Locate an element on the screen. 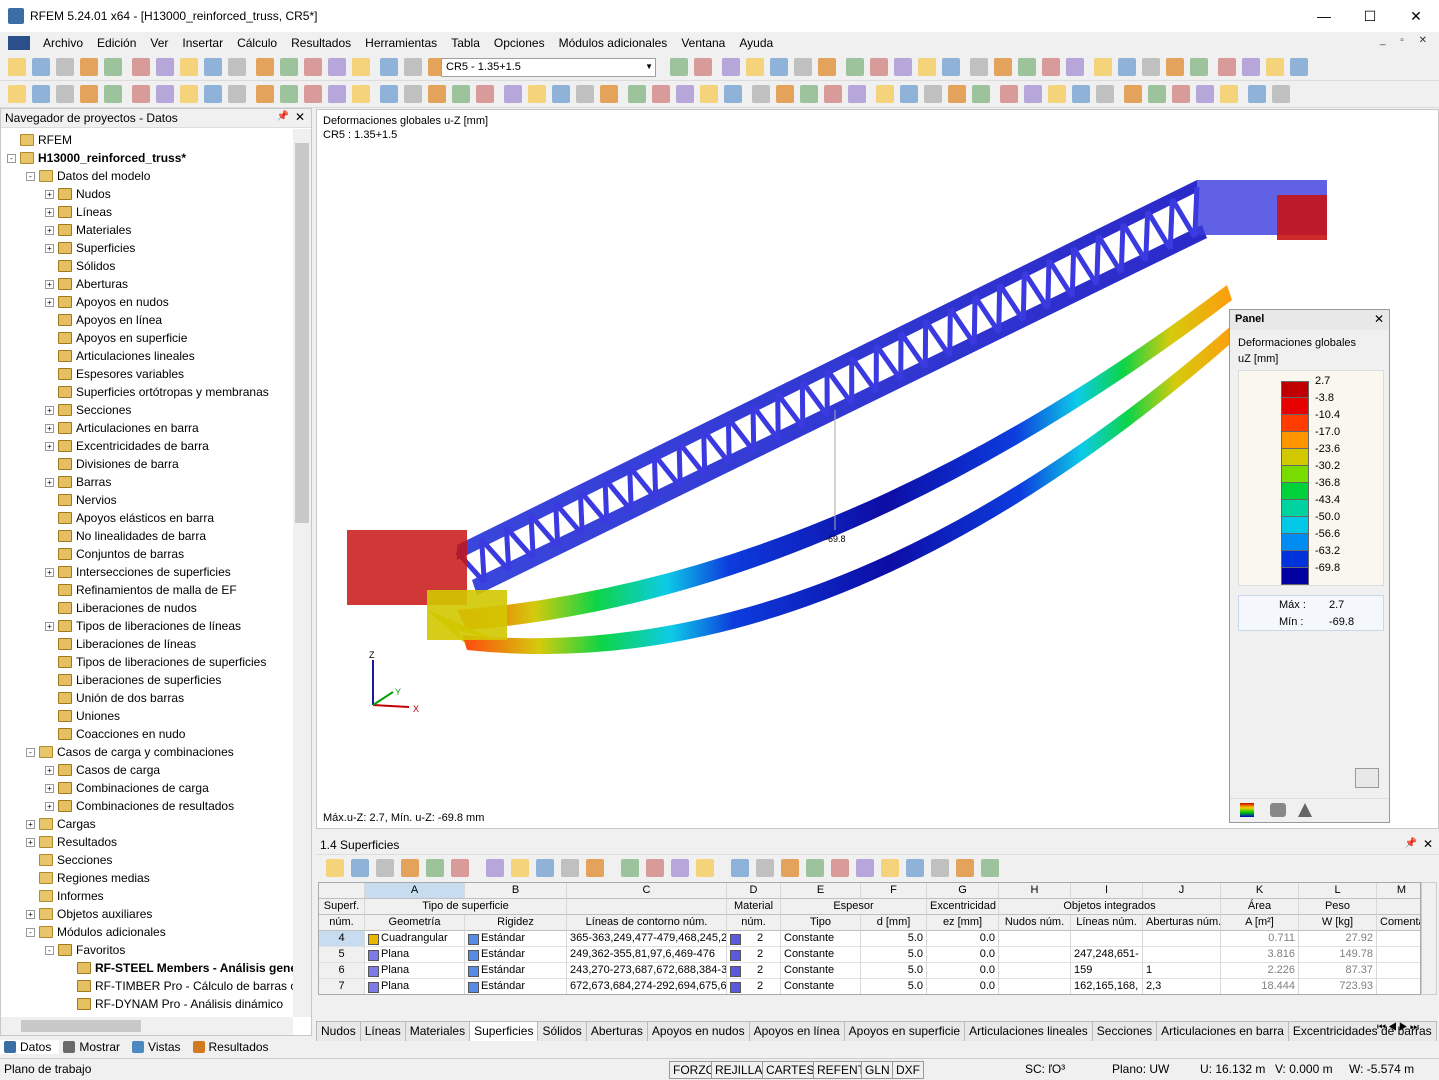 The width and height of the screenshot is (1439, 1080). tree-item: +Barras is located at coordinates (78, 482).